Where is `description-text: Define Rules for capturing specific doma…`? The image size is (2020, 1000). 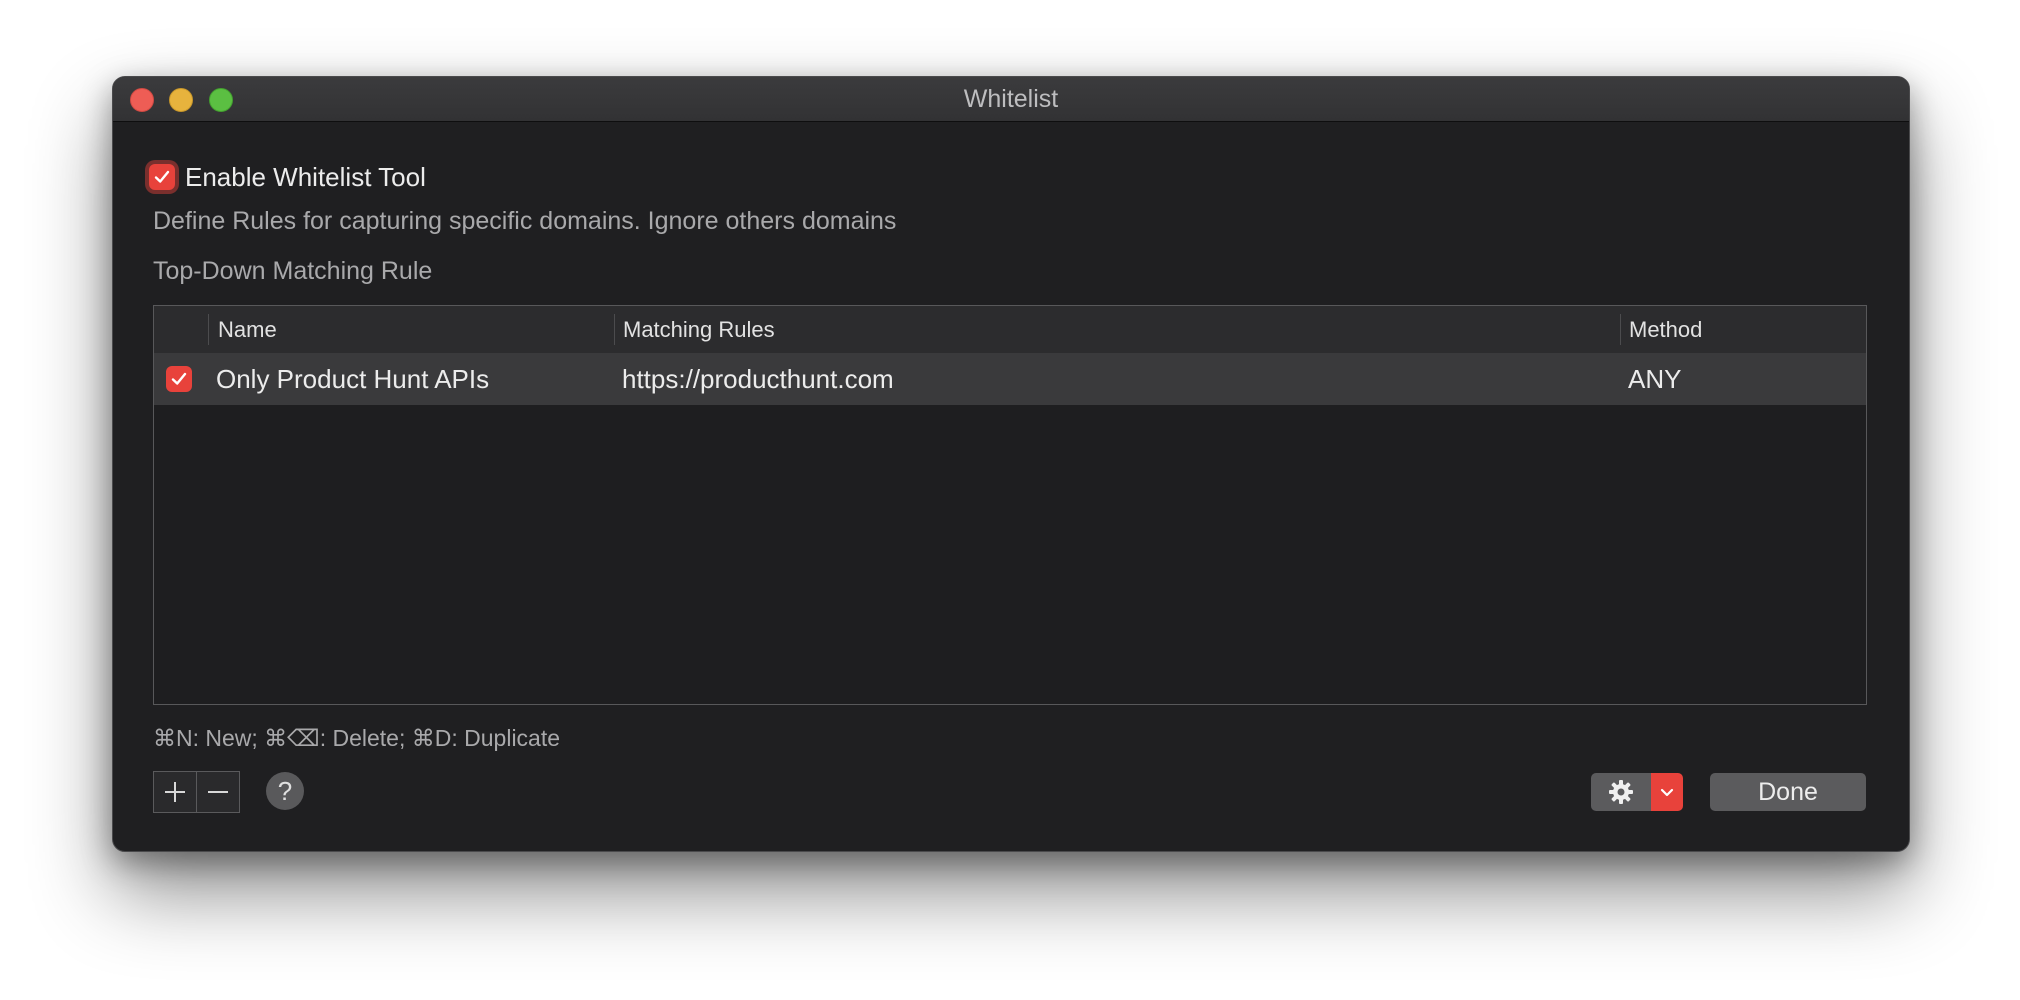
description-text: Define Rules for capturing specific doma… is located at coordinates (525, 221).